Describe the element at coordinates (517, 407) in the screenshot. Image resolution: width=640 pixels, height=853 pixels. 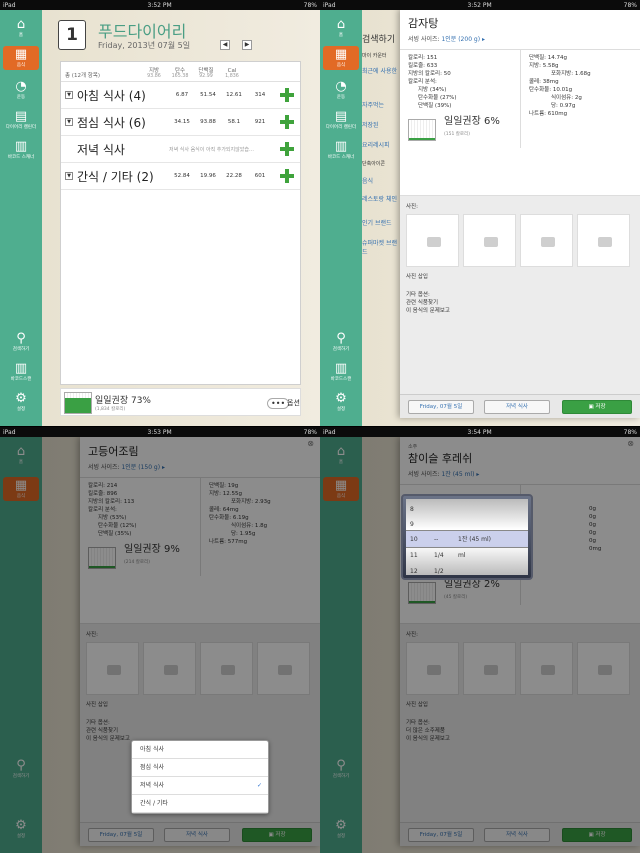
I see `meal-select-button: 저녁 식사` at that location.